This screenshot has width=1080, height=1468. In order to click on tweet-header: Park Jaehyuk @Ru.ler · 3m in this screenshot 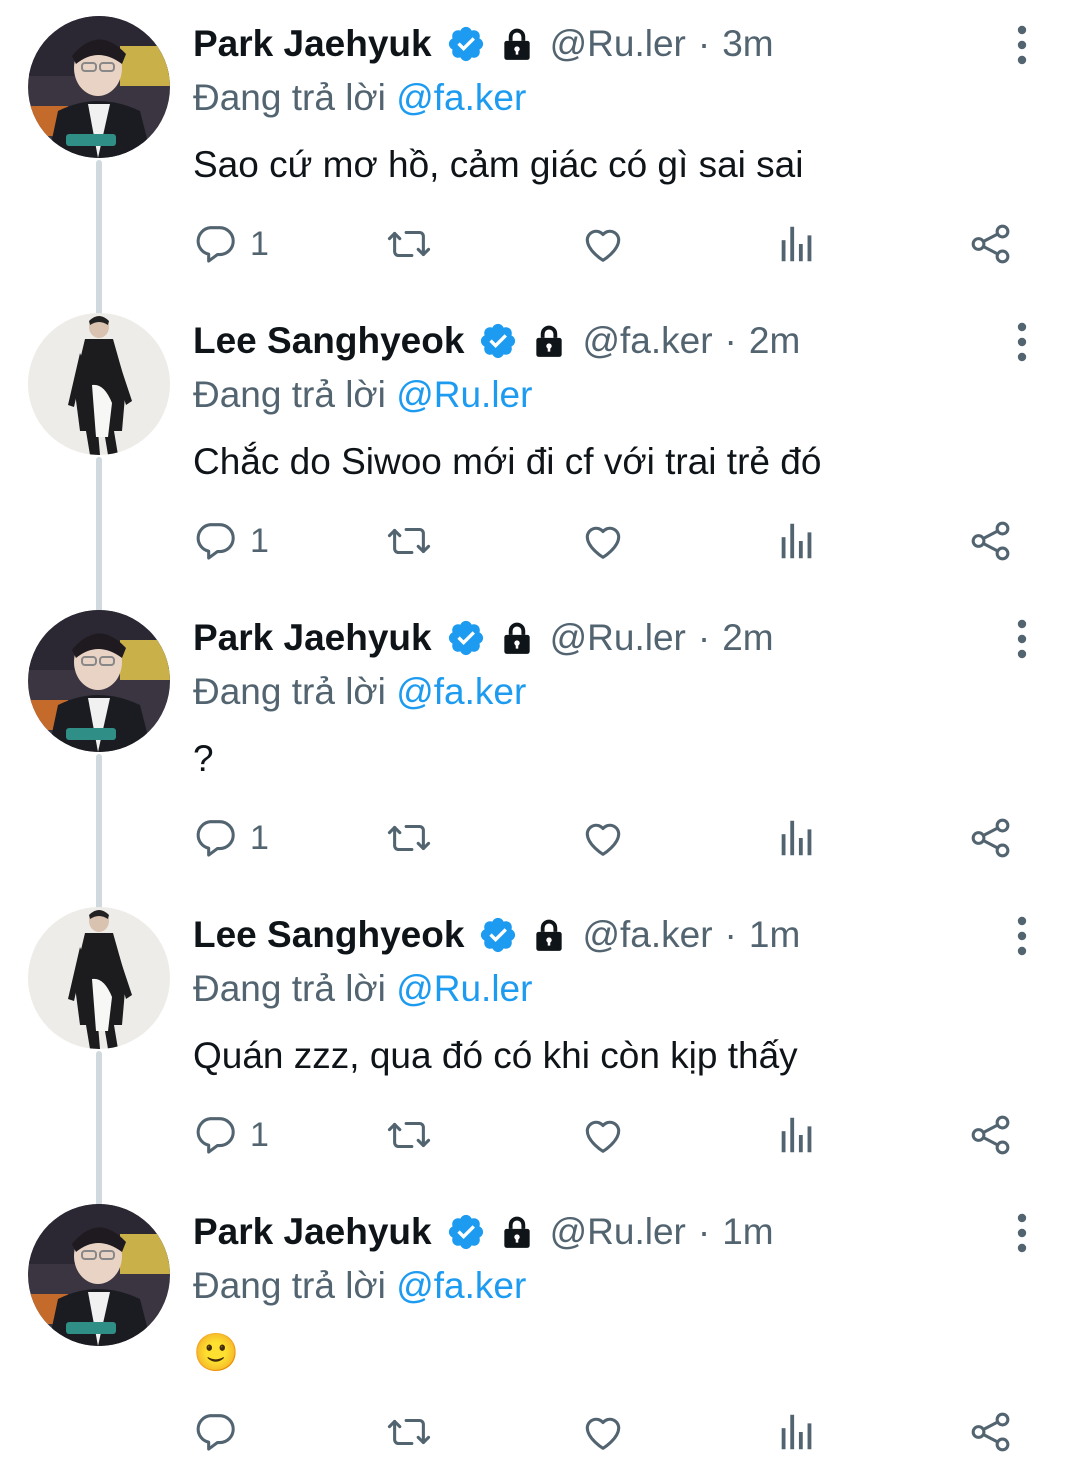, I will do `click(483, 44)`.